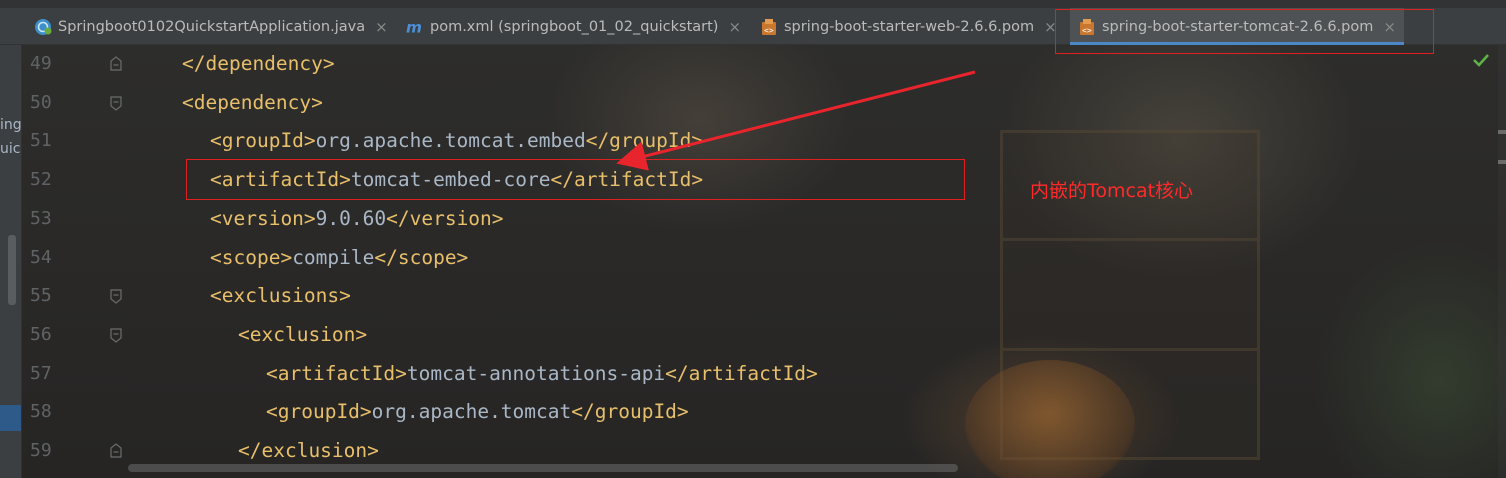  Describe the element at coordinates (1502, 261) in the screenshot. I see `vertical-scrollbar` at that location.